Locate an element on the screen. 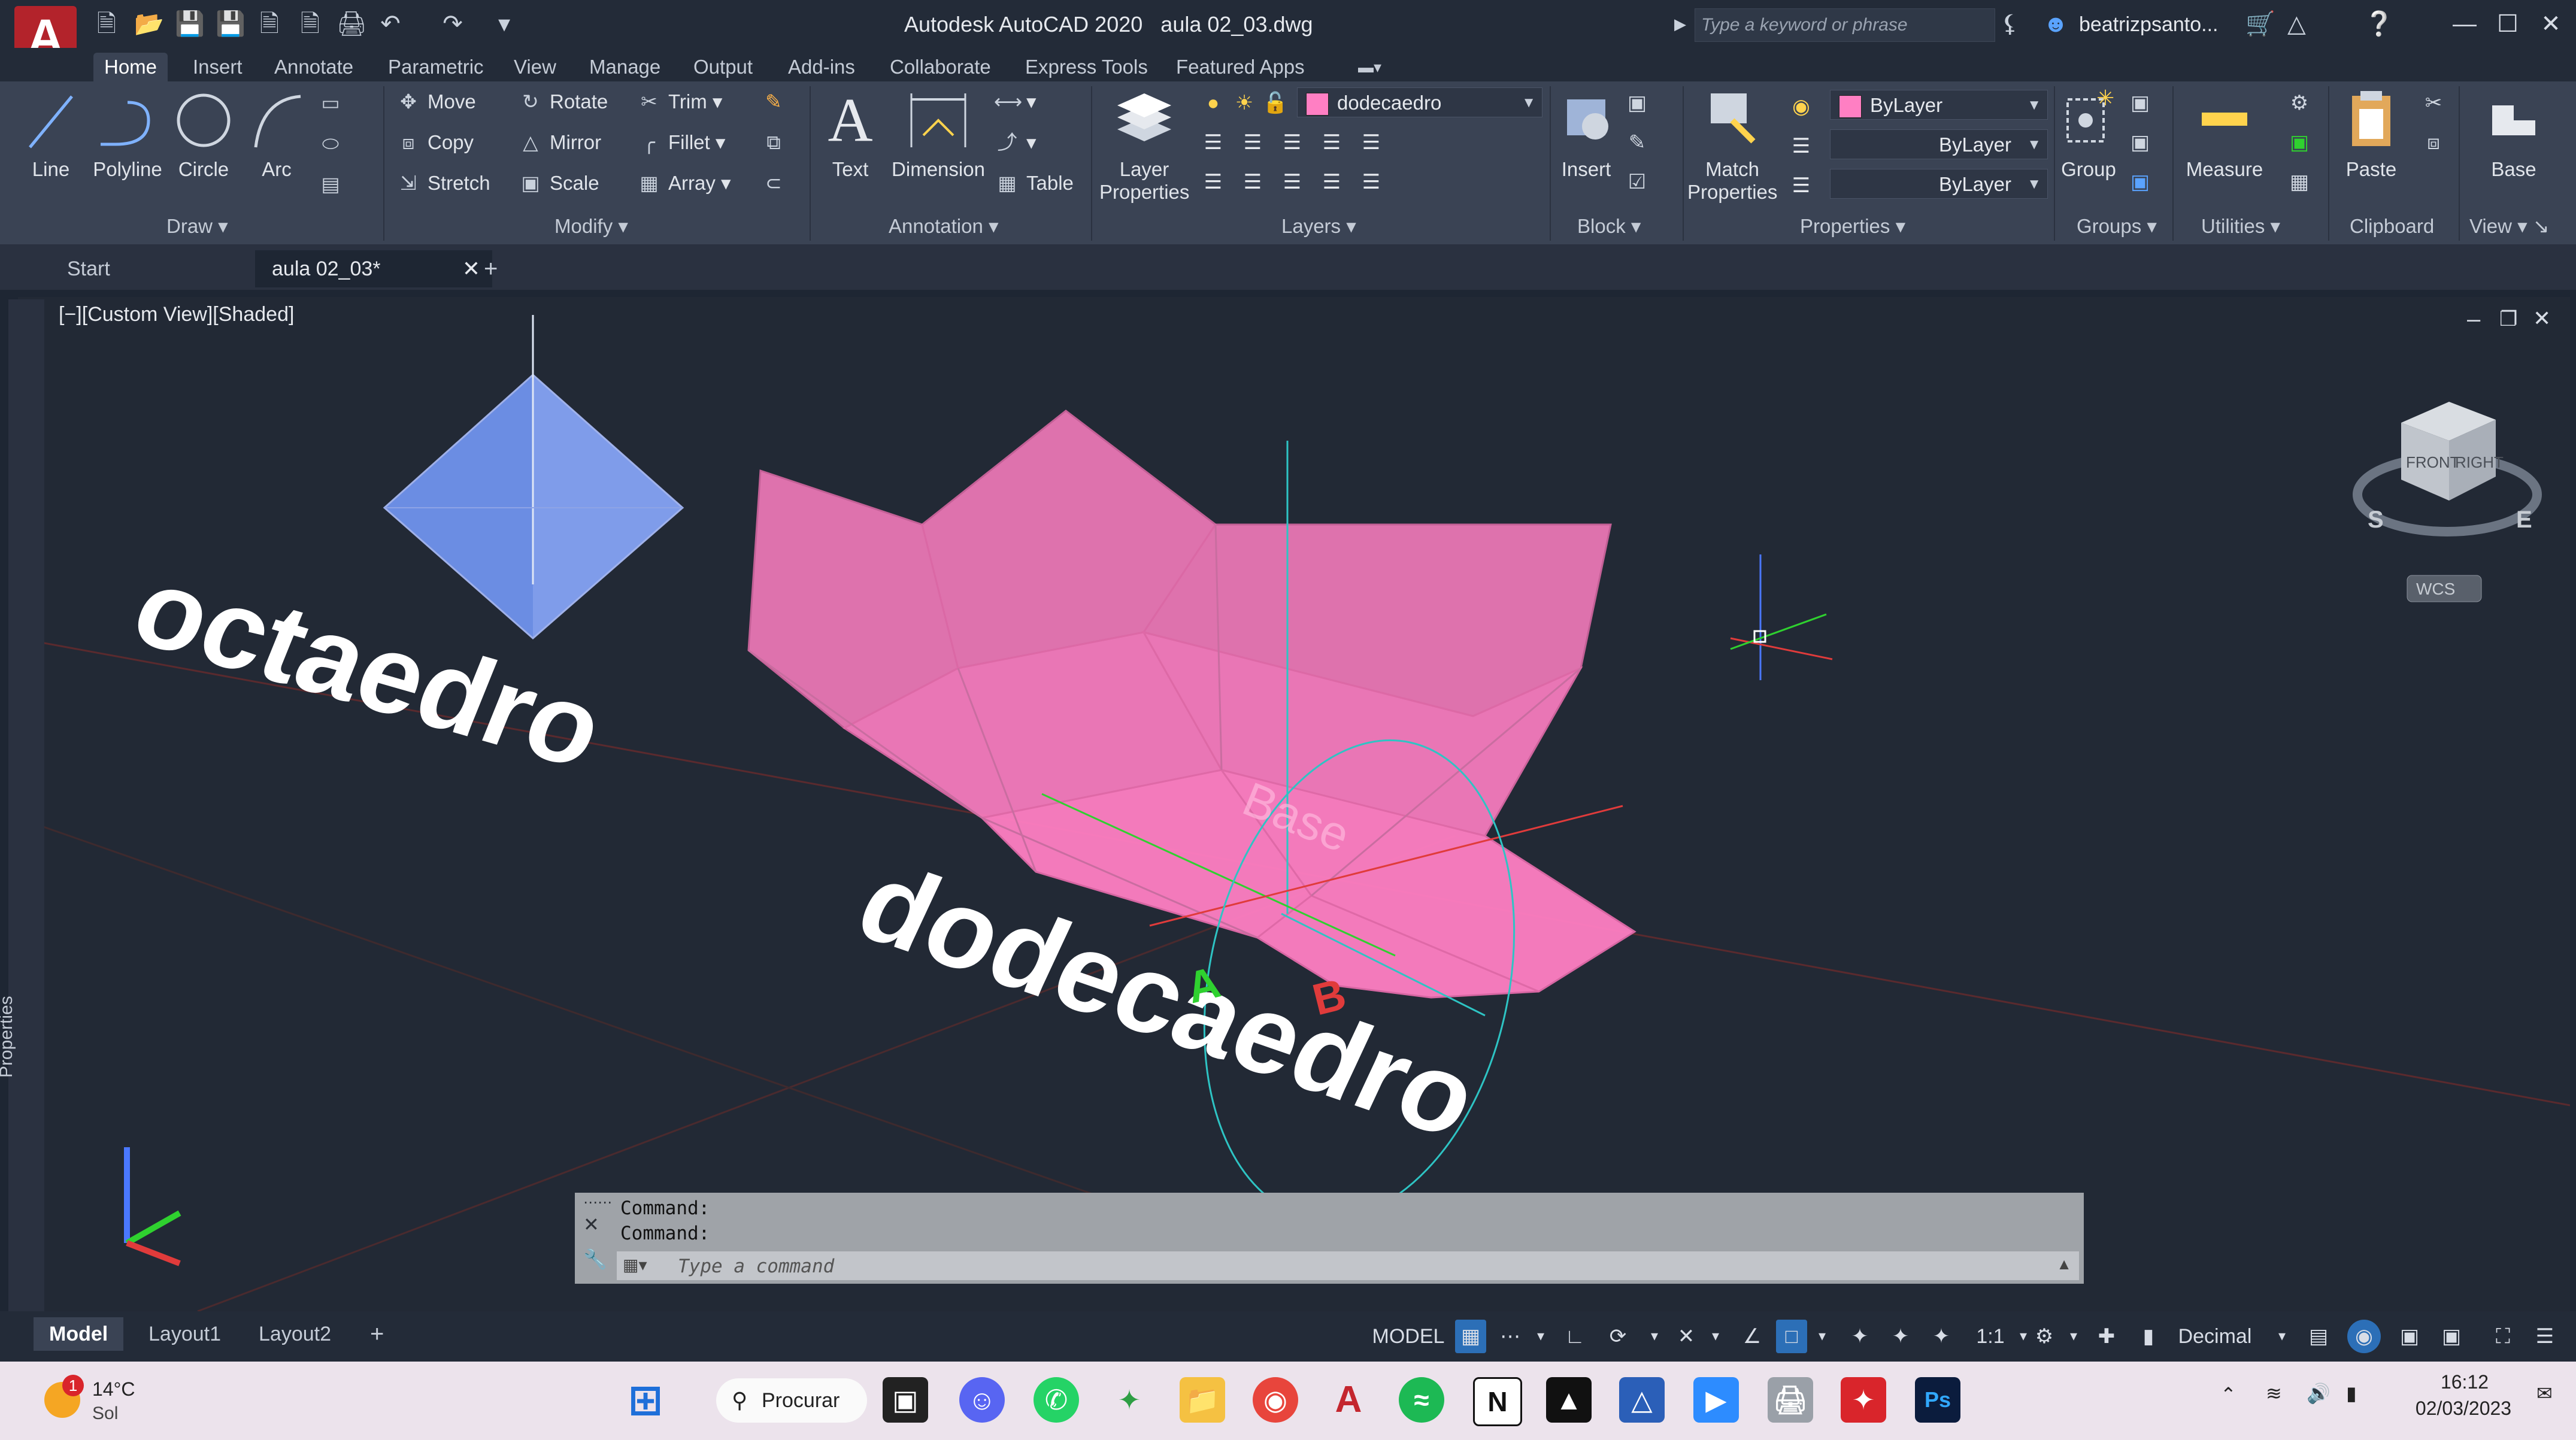 The image size is (2576, 1440). grip-icon: ⋯⋯ is located at coordinates (597, 1202).